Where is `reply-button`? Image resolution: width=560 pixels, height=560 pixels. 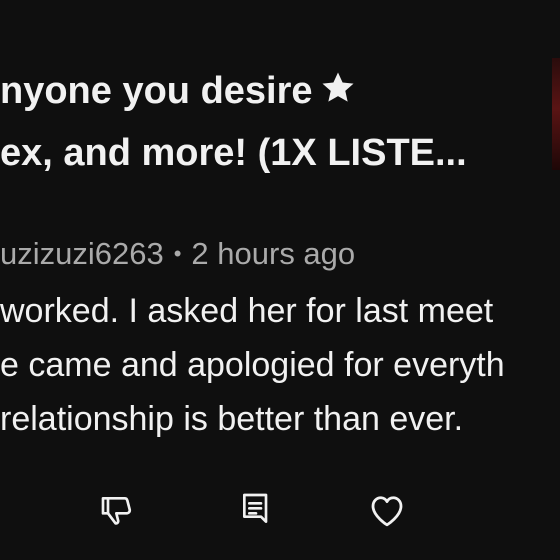
reply-button is located at coordinates (256, 512).